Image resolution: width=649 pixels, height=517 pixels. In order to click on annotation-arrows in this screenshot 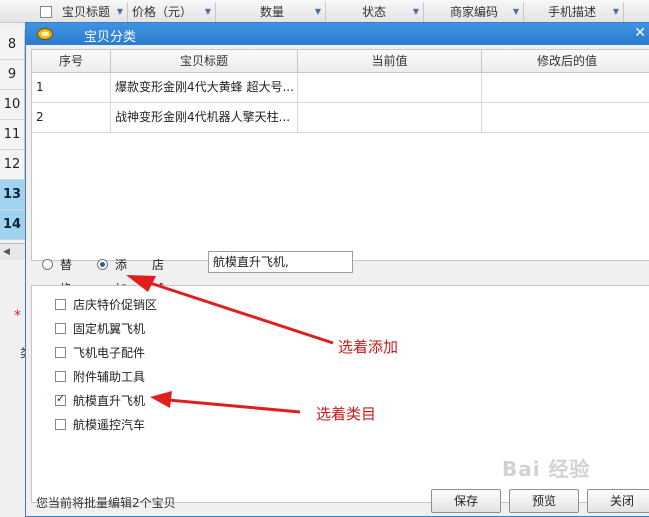, I will do `click(230, 344)`.